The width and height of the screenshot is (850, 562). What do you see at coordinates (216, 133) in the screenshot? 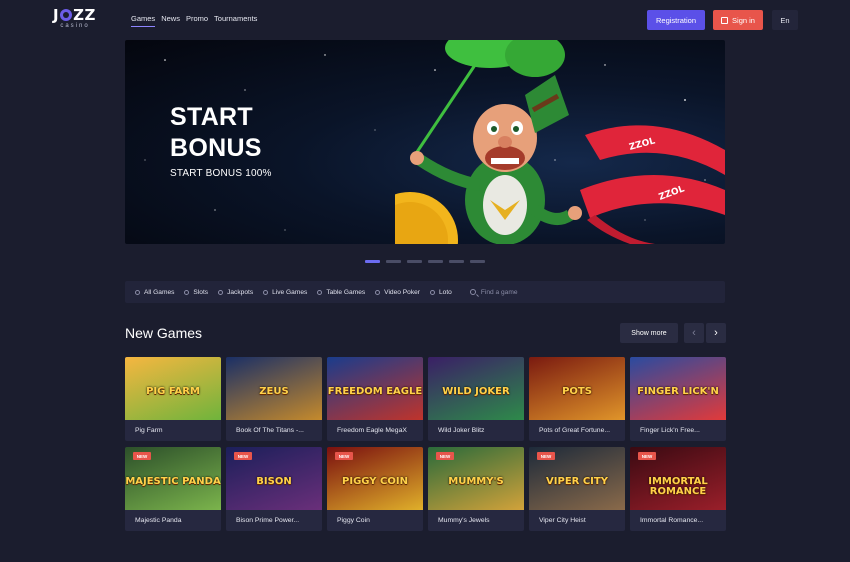
I see `banner-title: START BONUS` at bounding box center [216, 133].